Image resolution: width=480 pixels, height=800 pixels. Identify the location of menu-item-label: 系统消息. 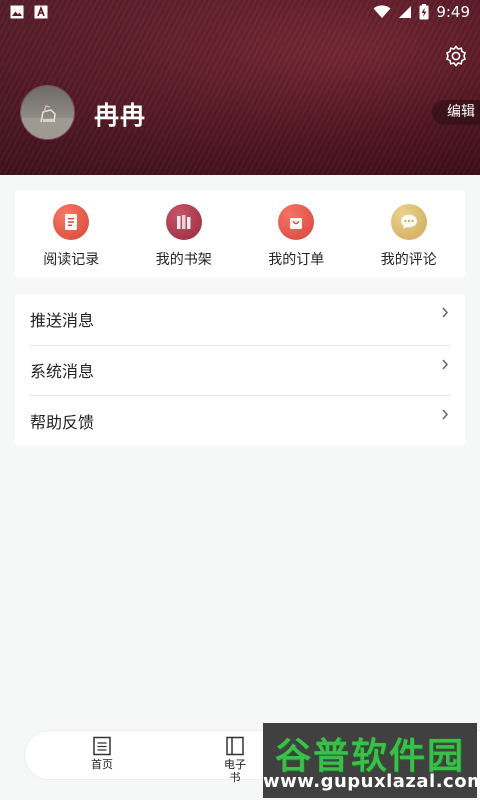
(62, 372).